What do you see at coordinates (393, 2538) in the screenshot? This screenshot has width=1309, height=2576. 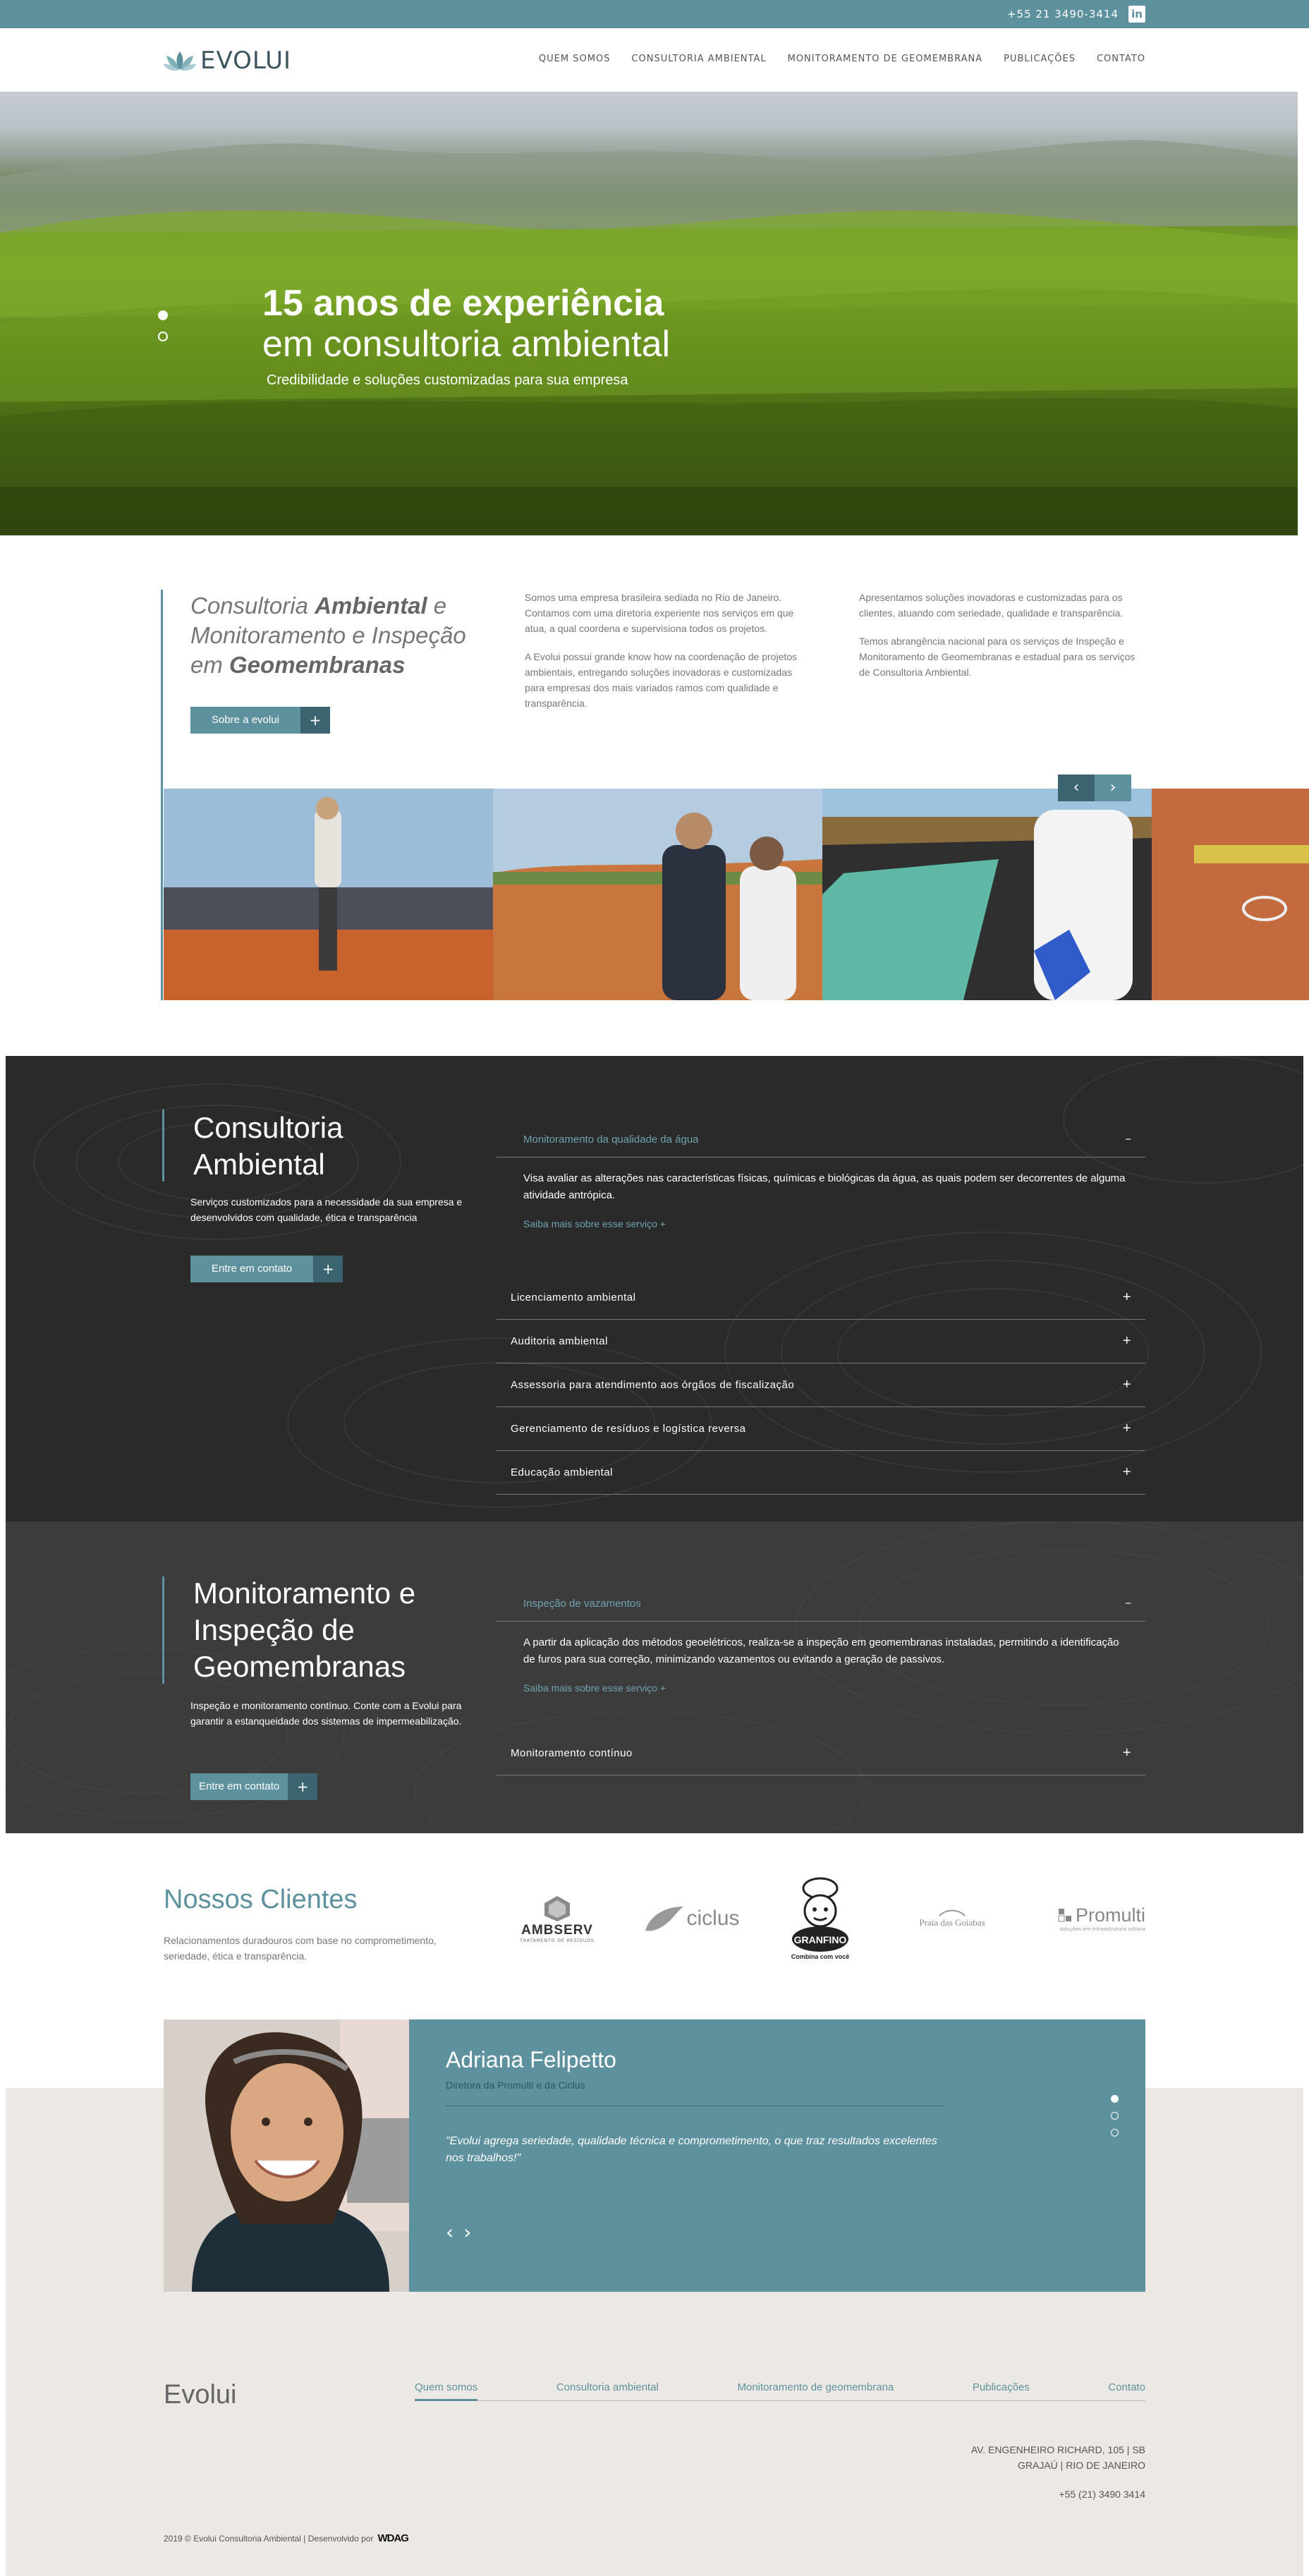 I see `developer-logo: WDAG` at bounding box center [393, 2538].